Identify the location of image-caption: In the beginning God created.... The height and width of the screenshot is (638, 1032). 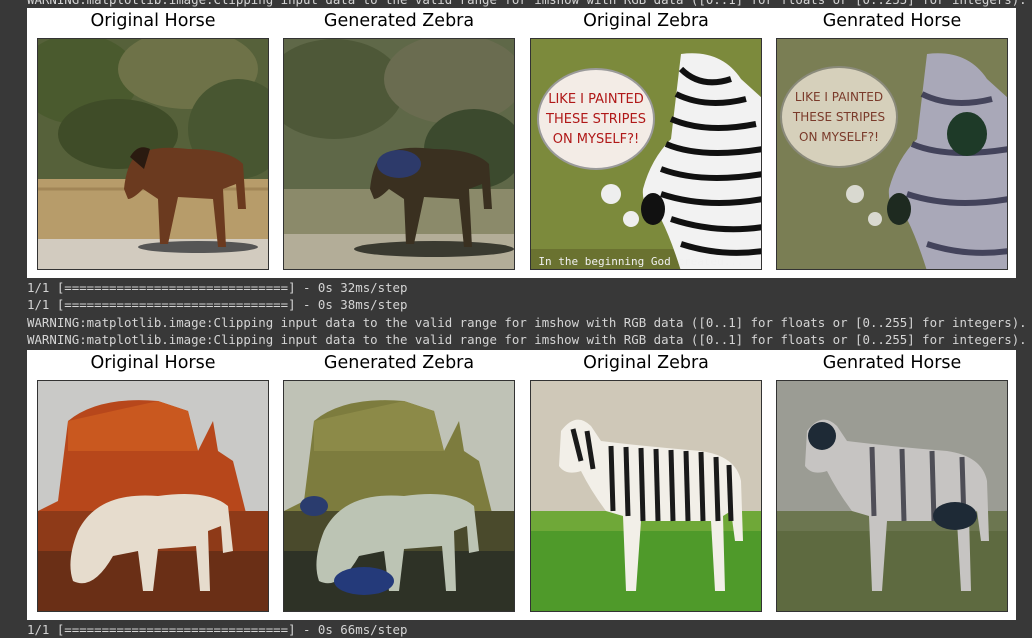
(640, 261).